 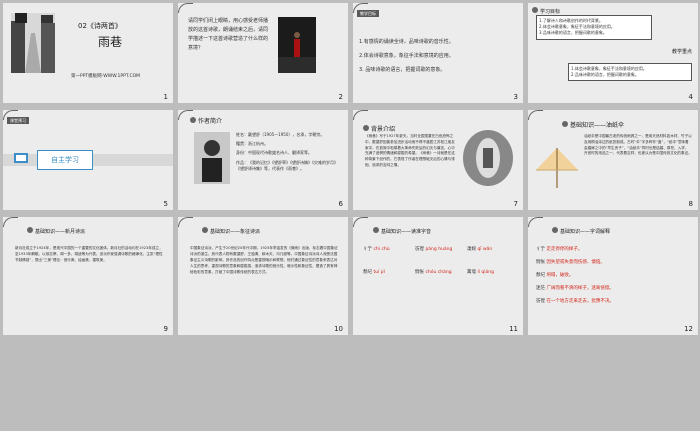 I want to click on slide-thumbnail-5: 课堂预习 自主学习 5, so click(x=88, y=160).